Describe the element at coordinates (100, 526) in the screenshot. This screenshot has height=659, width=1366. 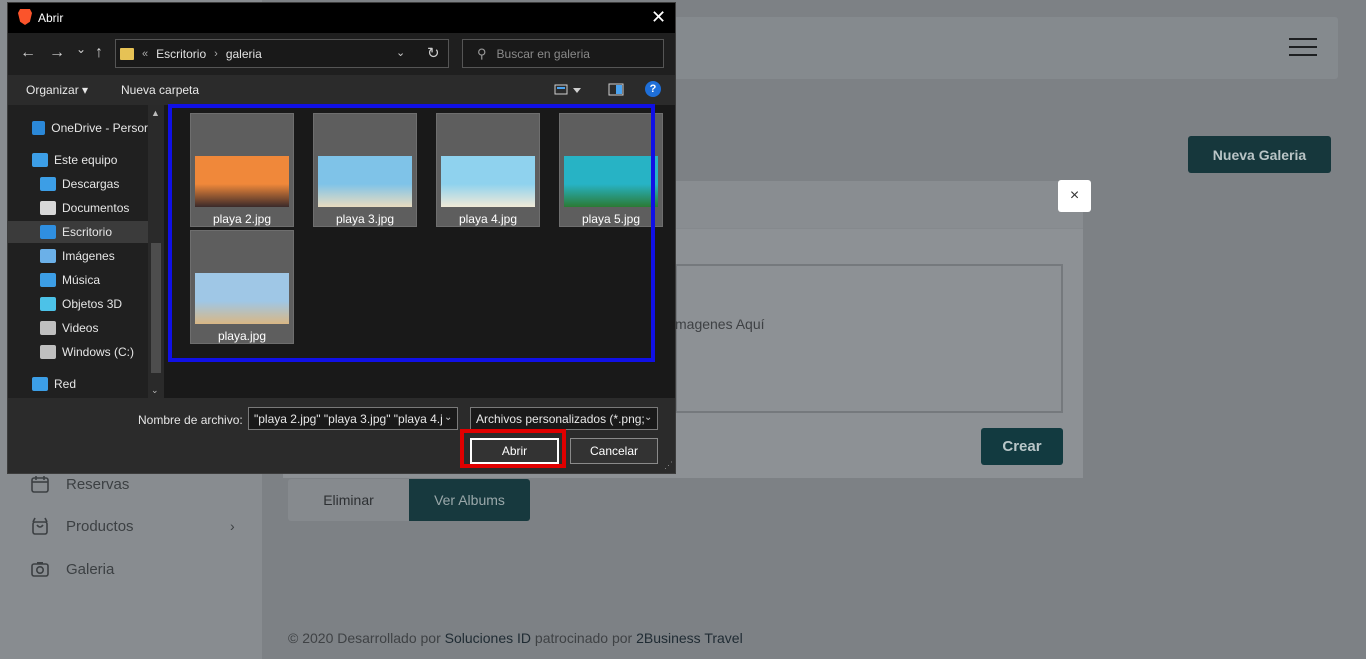
I see `sidebar-item-label: Productos` at that location.